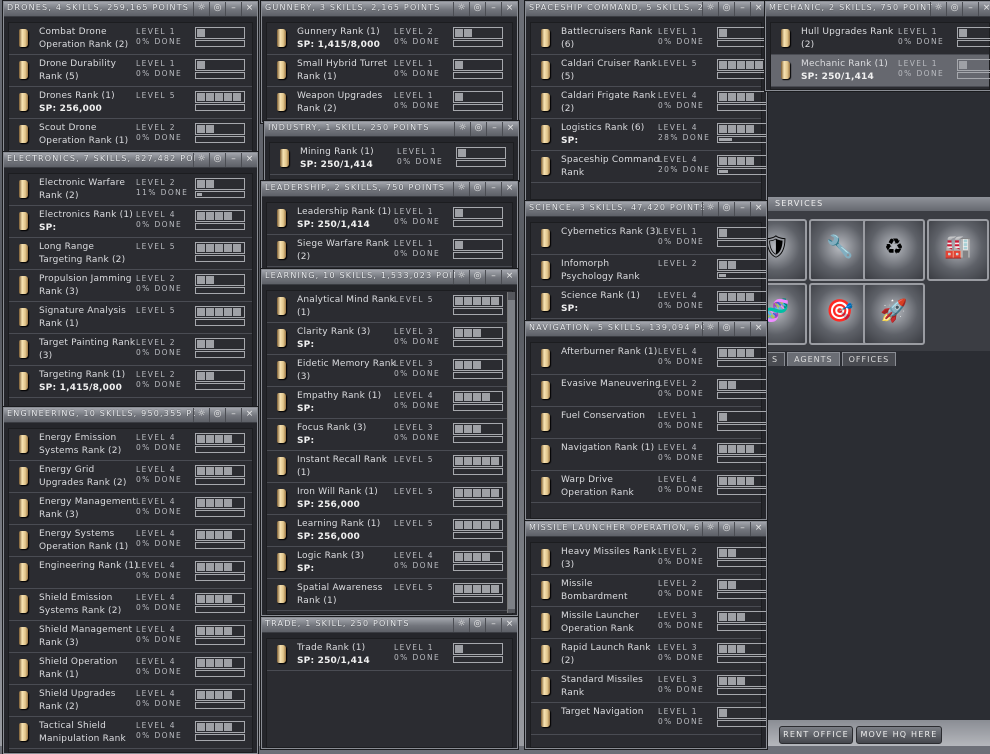 Image resolution: width=990 pixels, height=754 pixels. I want to click on ship-hangar-icon: 🚀, so click(894, 314).